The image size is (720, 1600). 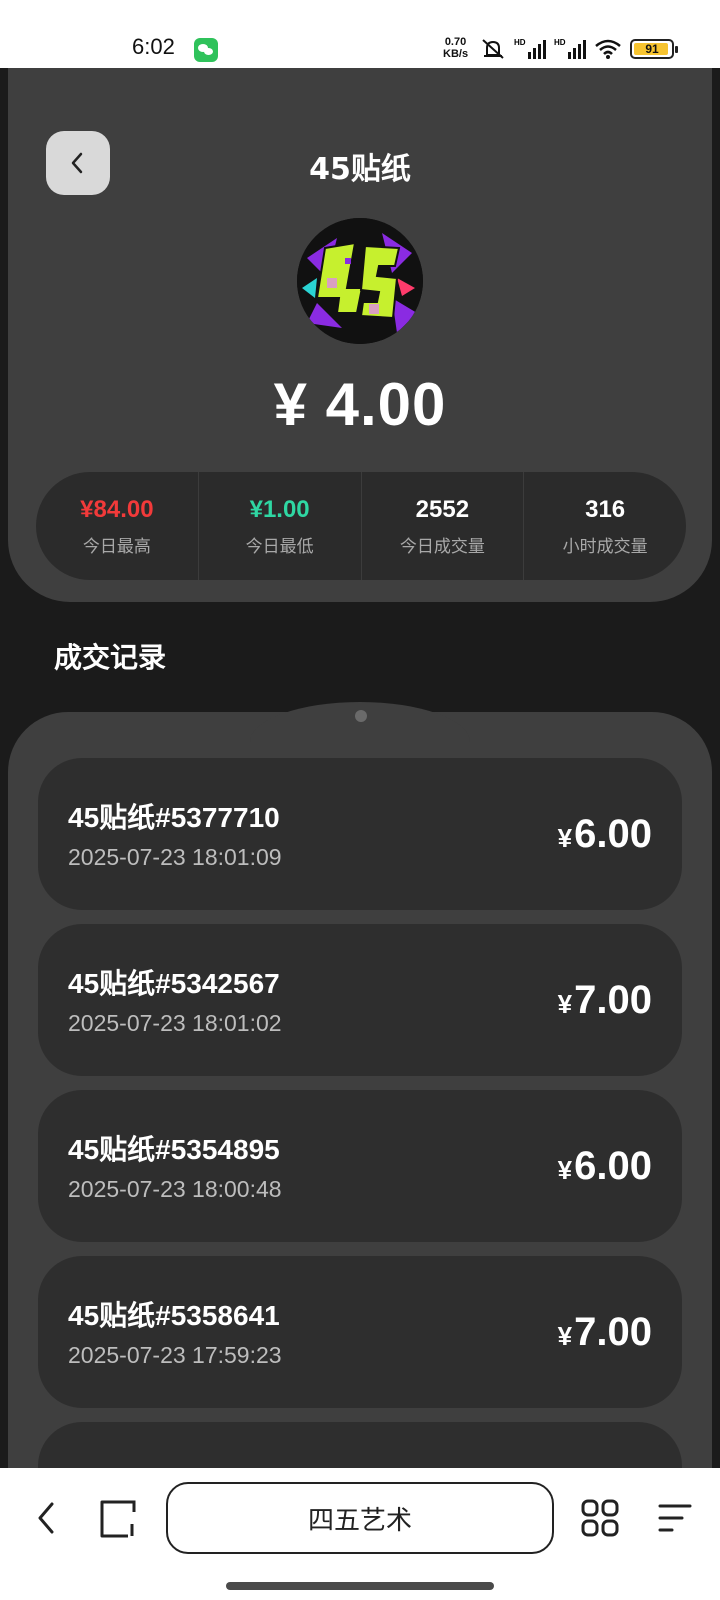 What do you see at coordinates (118, 1519) in the screenshot?
I see `tabs-icon` at bounding box center [118, 1519].